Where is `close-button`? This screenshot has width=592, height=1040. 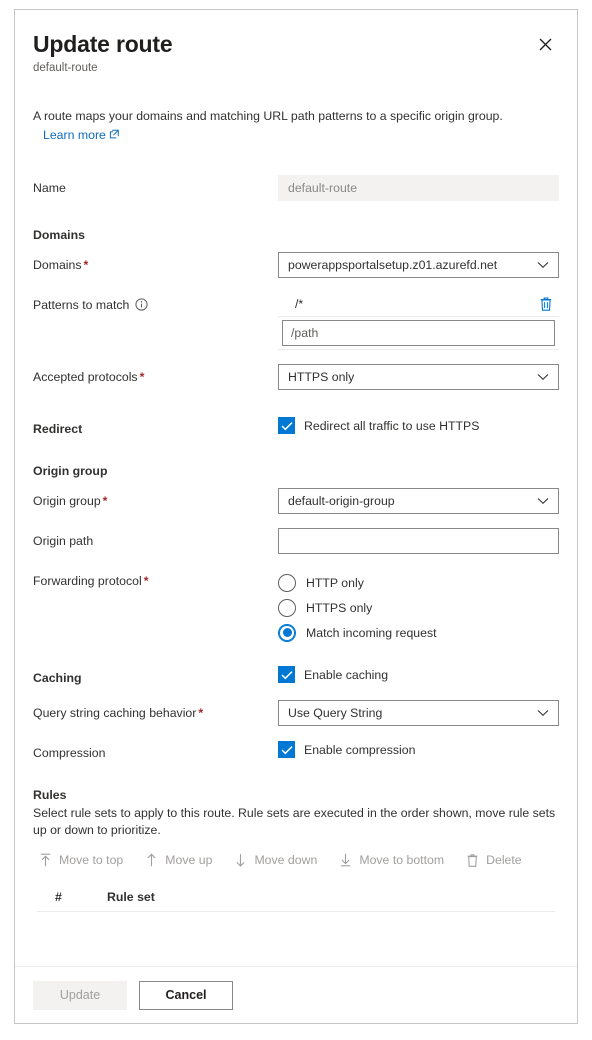
close-button is located at coordinates (545, 44).